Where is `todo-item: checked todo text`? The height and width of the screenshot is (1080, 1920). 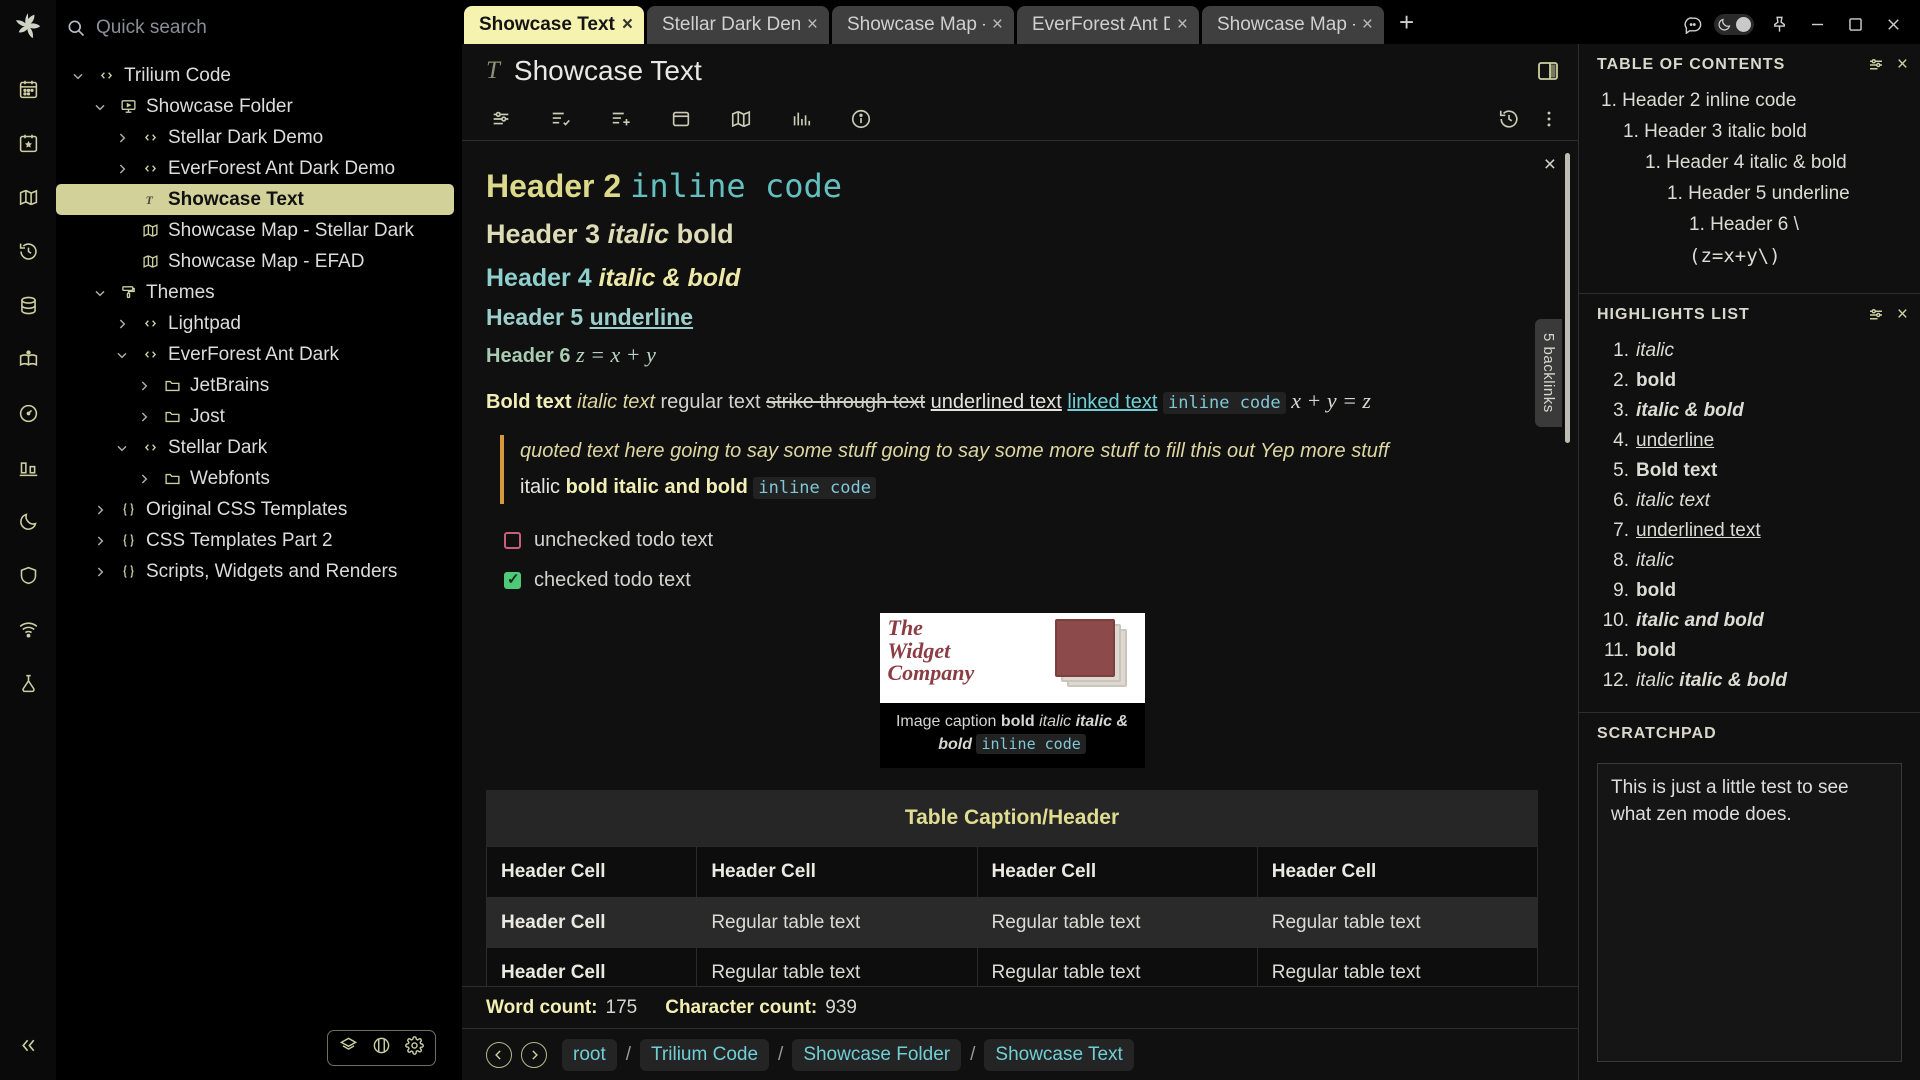 todo-item: checked todo text is located at coordinates (1021, 580).